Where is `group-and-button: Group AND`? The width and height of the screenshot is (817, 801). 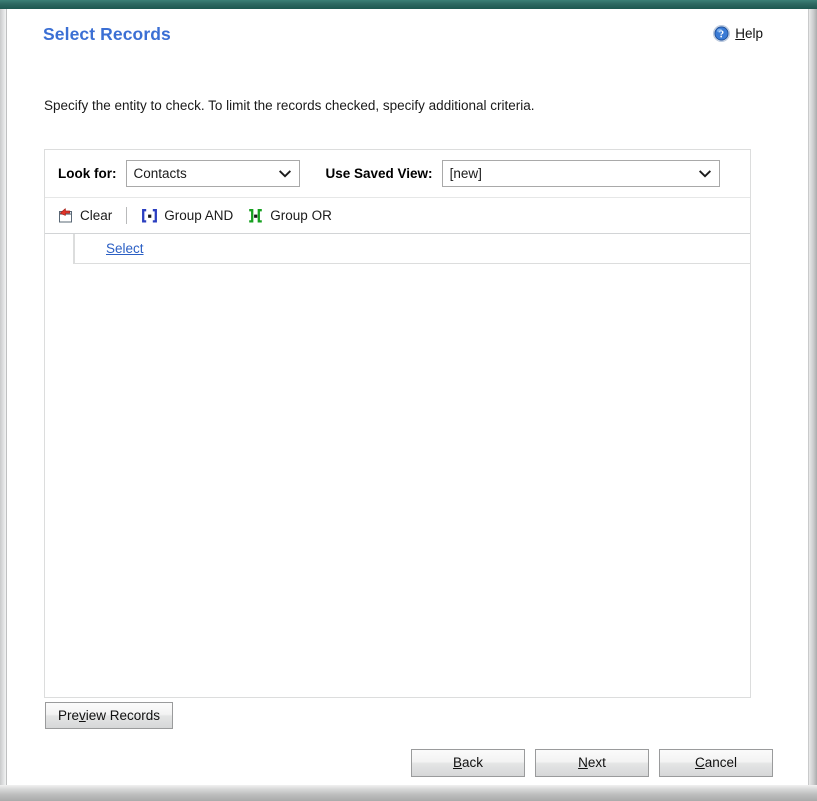 group-and-button: Group AND is located at coordinates (187, 216).